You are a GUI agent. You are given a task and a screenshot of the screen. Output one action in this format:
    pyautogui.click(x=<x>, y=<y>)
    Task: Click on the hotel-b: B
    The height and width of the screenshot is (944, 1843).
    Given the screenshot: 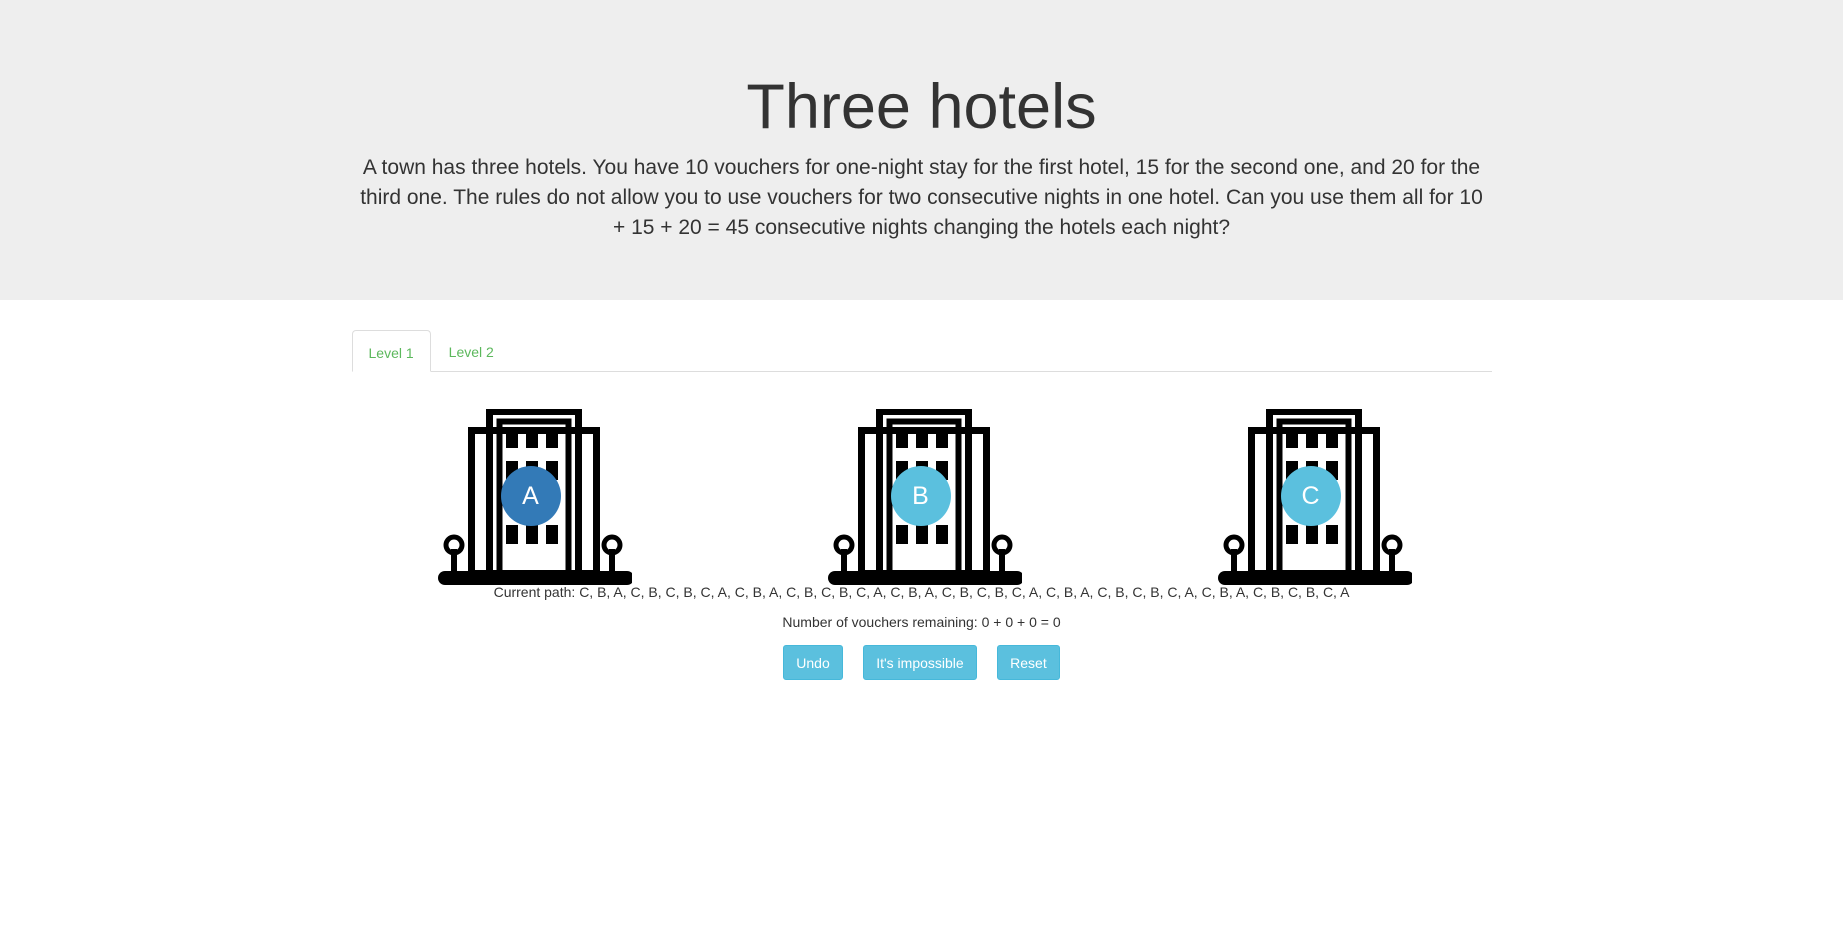 What is the action you would take?
    pyautogui.click(x=922, y=499)
    